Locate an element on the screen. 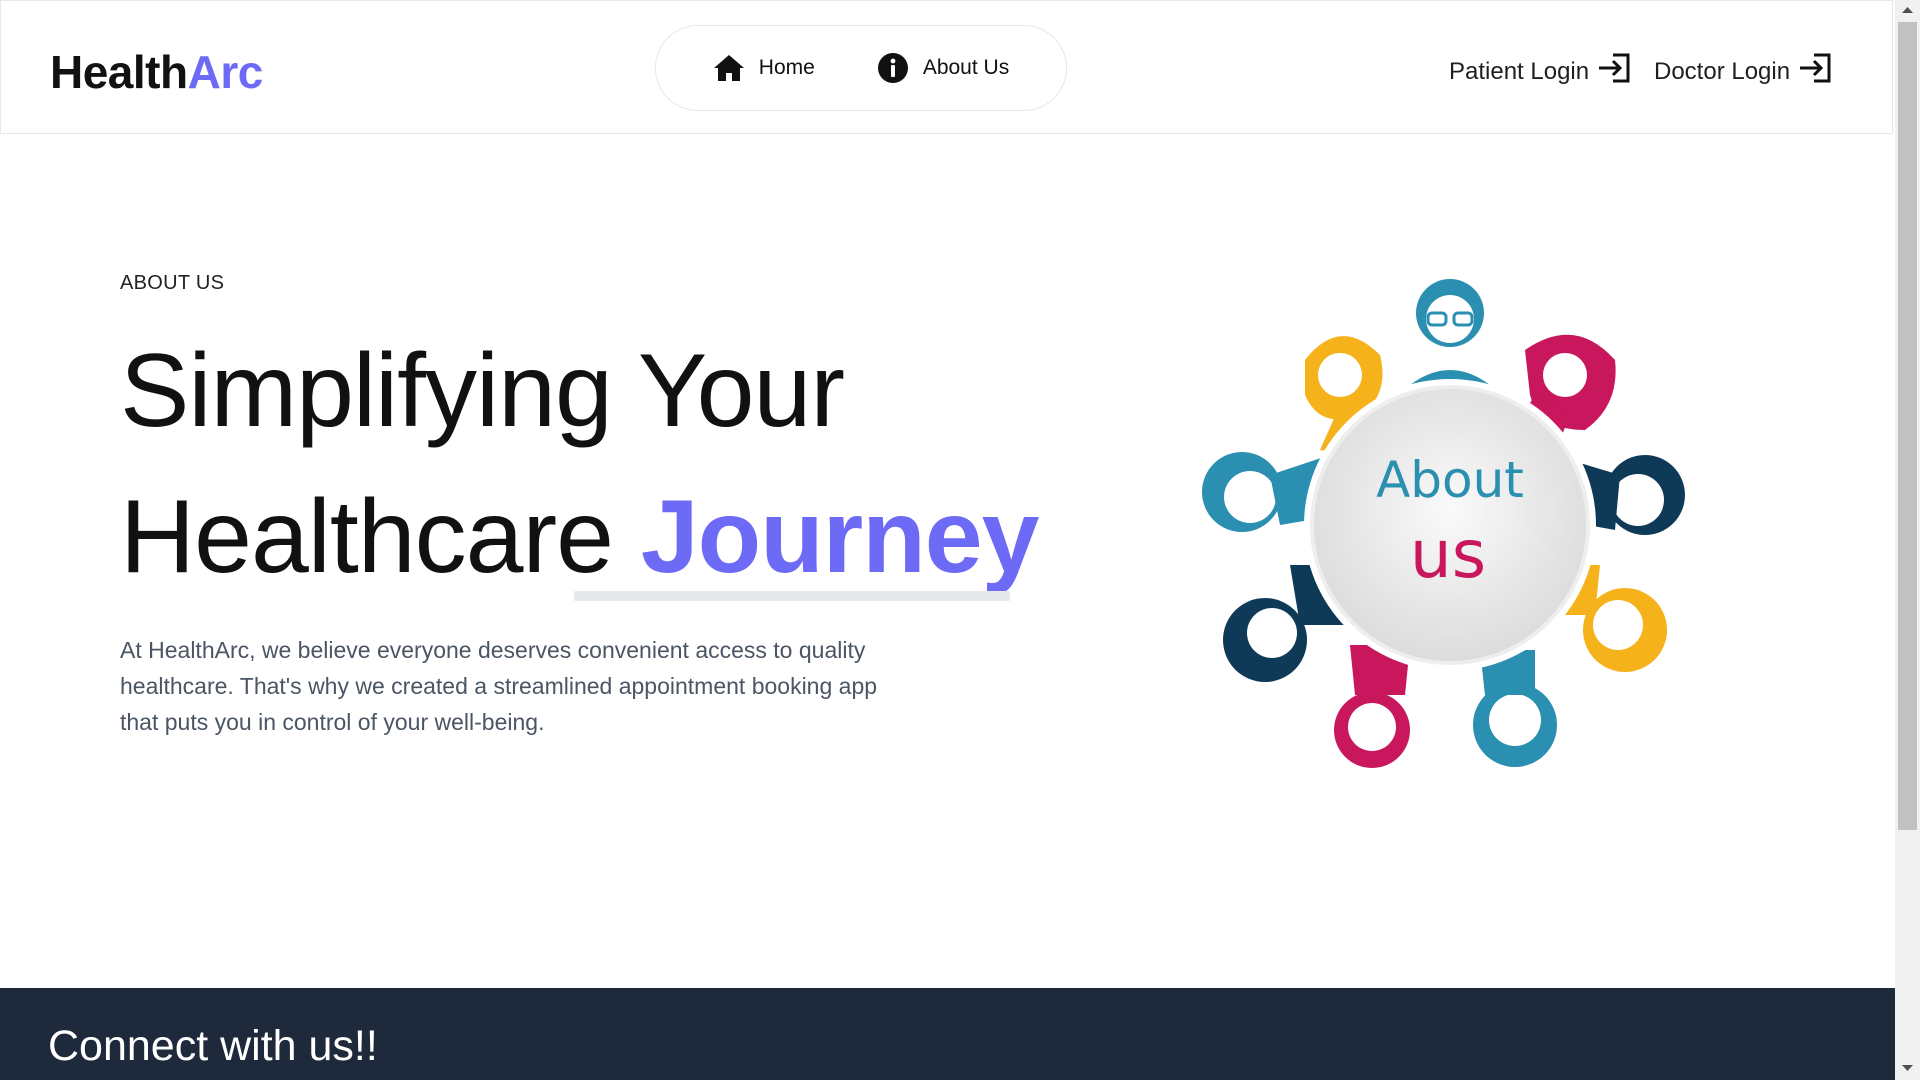 This screenshot has height=1083, width=1920. main-nav: Home About Us is located at coordinates (861, 68).